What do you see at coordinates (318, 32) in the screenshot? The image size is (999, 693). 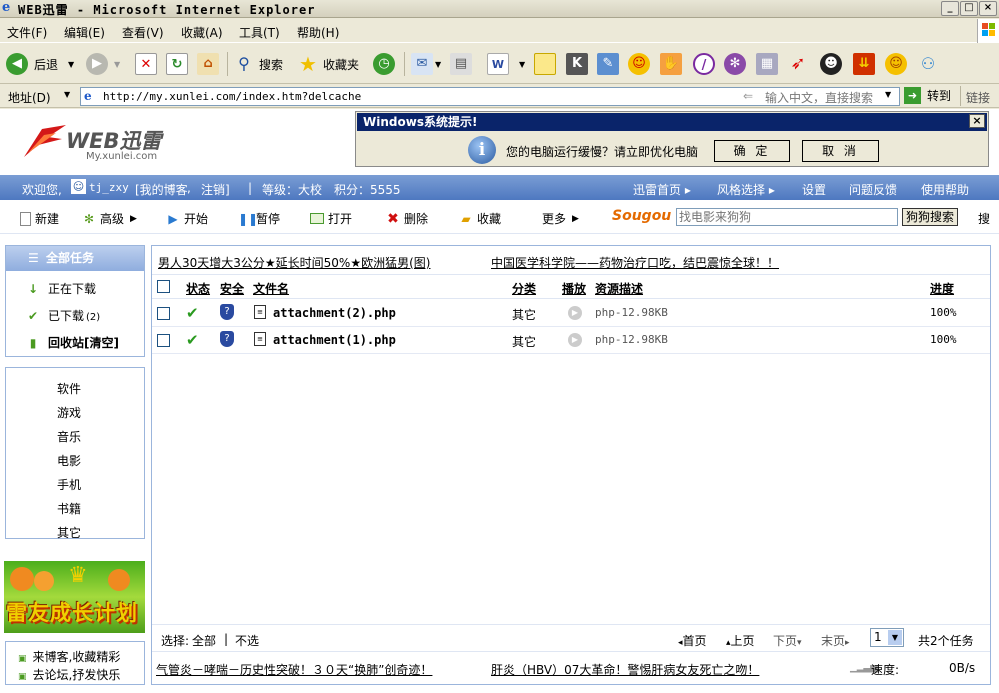 I see `menu-help: 帮助(H)` at bounding box center [318, 32].